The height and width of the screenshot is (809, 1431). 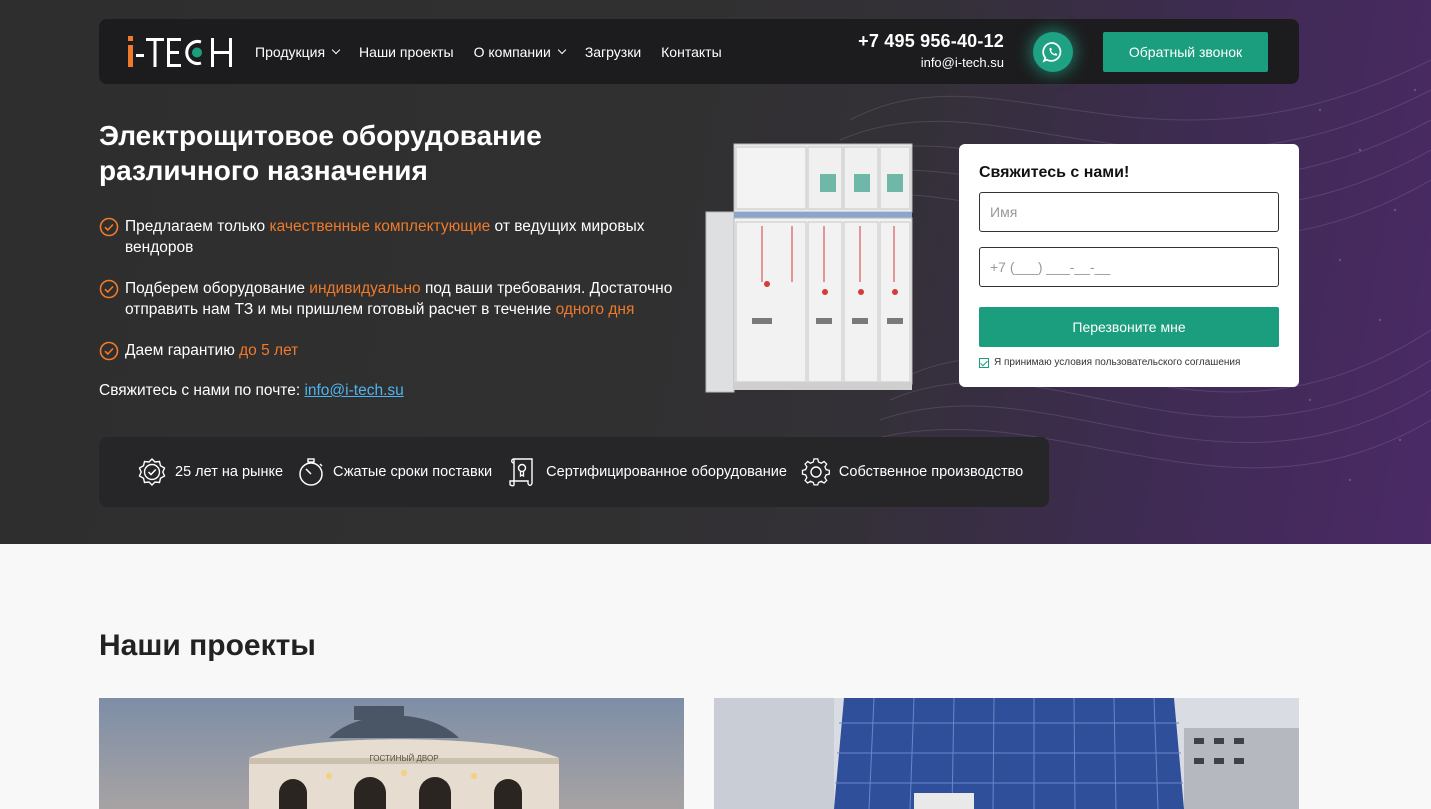 What do you see at coordinates (311, 472) in the screenshot?
I see `stopwatch-icon` at bounding box center [311, 472].